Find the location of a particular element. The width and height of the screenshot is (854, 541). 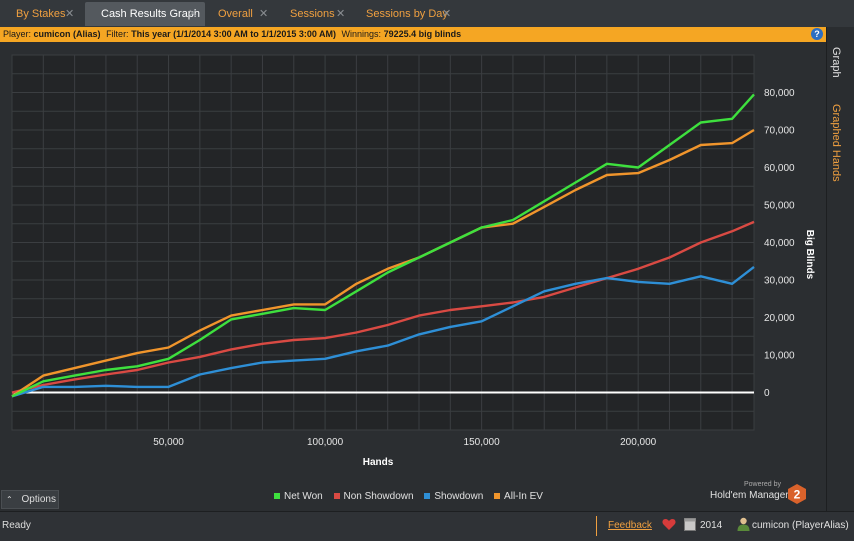

y-axis-label: Big Blinds is located at coordinates (809, 255).